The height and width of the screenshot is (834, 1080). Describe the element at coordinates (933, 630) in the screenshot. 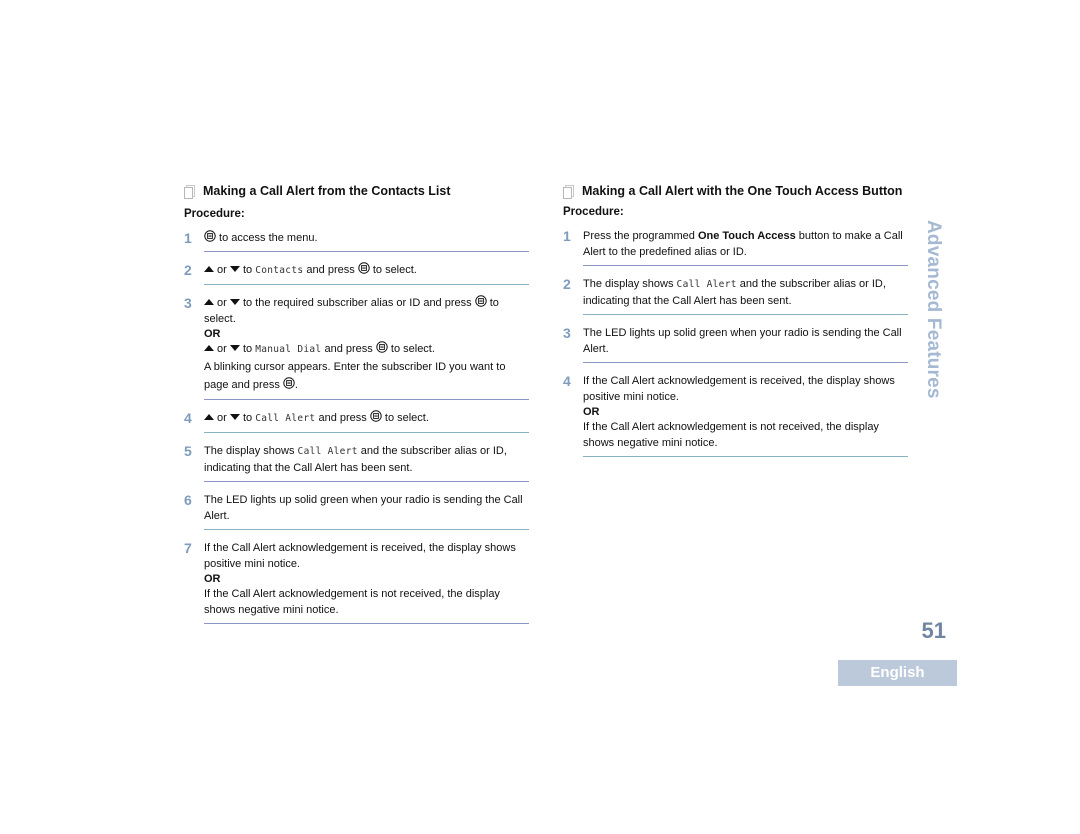

I see `page-number: 51` at that location.